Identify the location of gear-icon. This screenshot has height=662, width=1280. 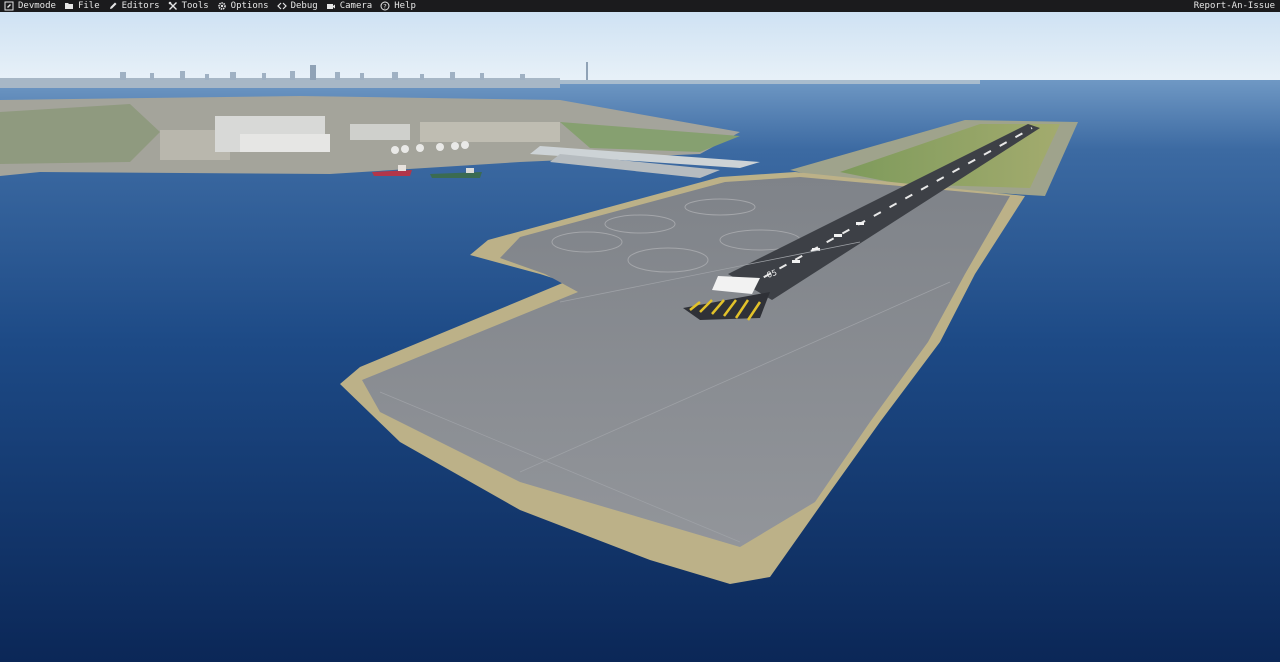
(222, 6).